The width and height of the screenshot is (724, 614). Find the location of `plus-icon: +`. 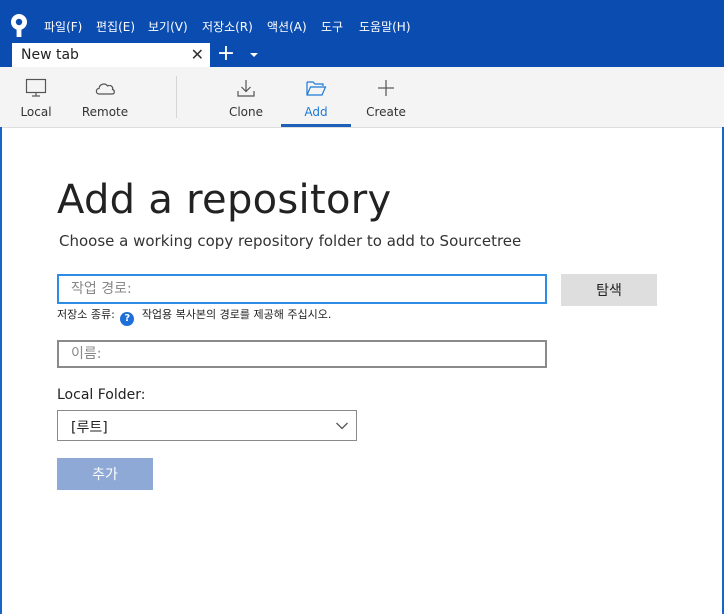

plus-icon: + is located at coordinates (226, 55).